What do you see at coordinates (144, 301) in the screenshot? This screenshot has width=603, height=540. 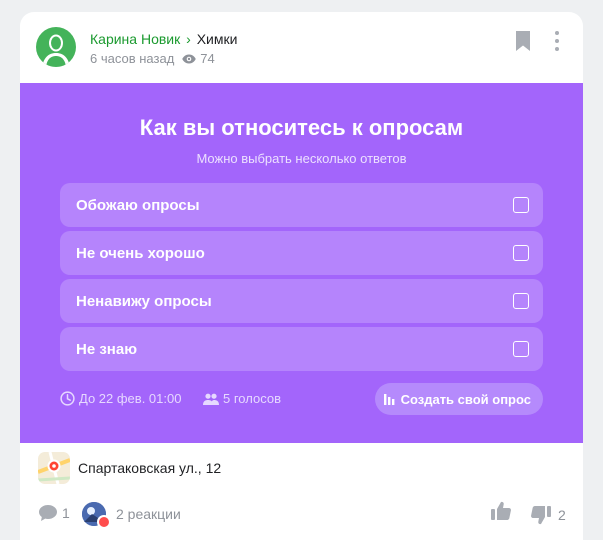 I see `poll-option-label: Ненавижу опросы` at bounding box center [144, 301].